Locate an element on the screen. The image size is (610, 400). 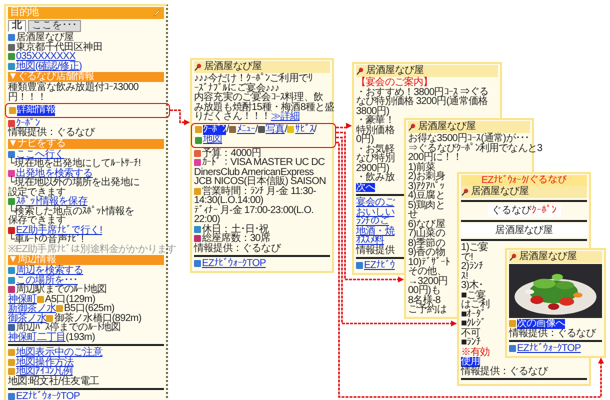
link: 地図 is located at coordinates (212, 140).